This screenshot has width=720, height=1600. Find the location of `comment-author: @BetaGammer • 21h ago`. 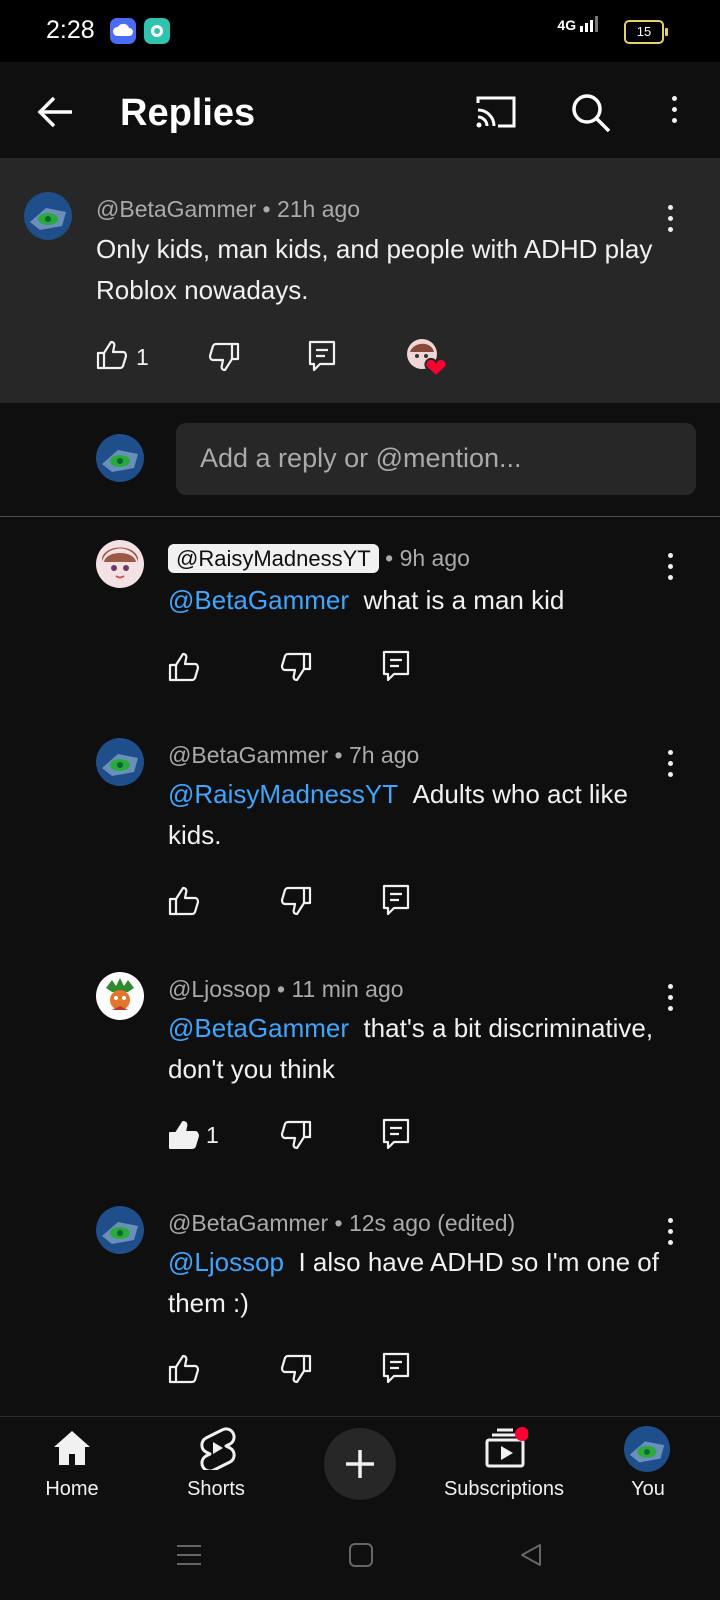

comment-author: @BetaGammer • 21h ago is located at coordinates (228, 209).